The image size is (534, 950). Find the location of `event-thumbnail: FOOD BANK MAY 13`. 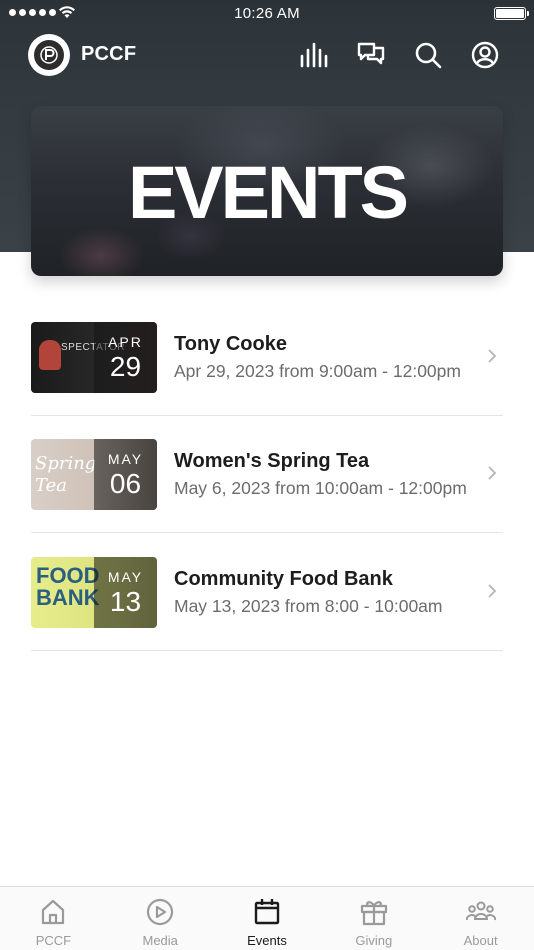

event-thumbnail: FOOD BANK MAY 13 is located at coordinates (94, 592).